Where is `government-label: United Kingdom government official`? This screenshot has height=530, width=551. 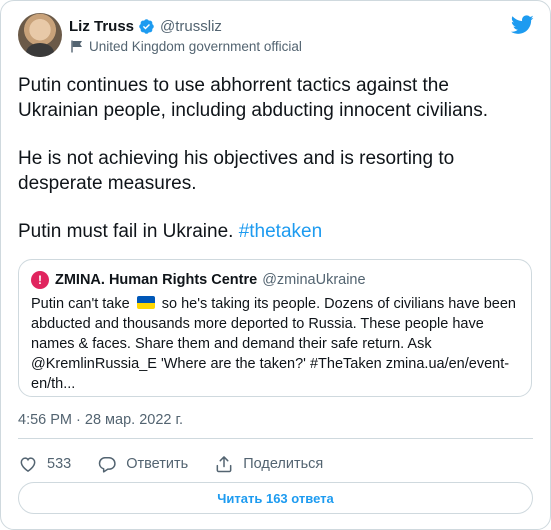
government-label: United Kingdom government official is located at coordinates (186, 46).